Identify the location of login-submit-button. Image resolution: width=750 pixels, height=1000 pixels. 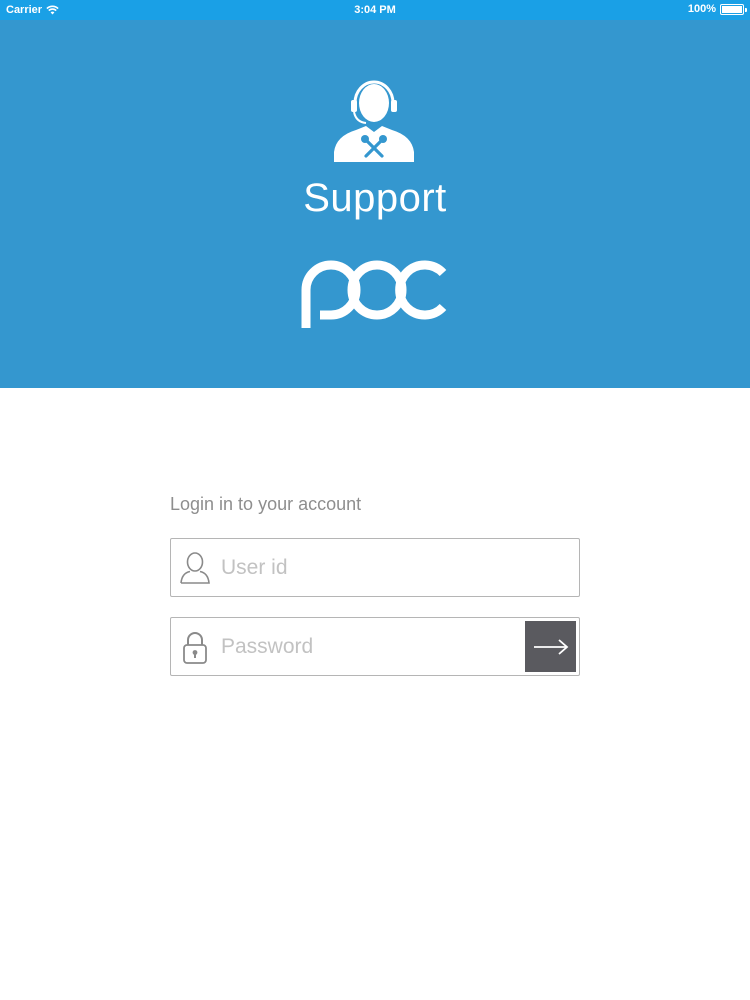
(550, 646).